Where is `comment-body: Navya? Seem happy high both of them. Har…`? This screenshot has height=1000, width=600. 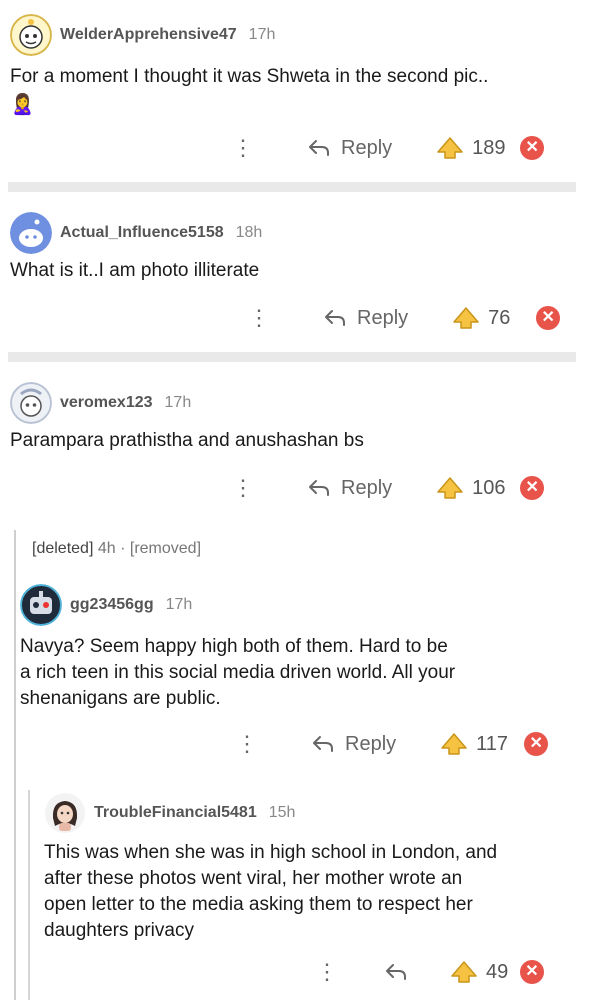 comment-body: Navya? Seem happy high both of them. Har… is located at coordinates (237, 673).